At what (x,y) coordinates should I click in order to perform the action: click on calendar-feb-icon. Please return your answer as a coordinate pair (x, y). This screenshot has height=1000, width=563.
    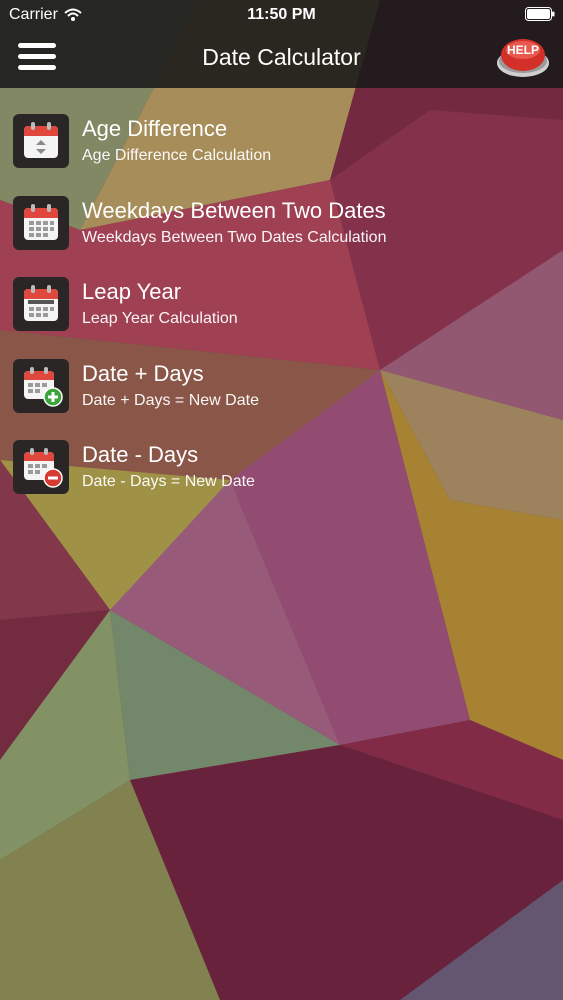
    Looking at the image, I should click on (41, 303).